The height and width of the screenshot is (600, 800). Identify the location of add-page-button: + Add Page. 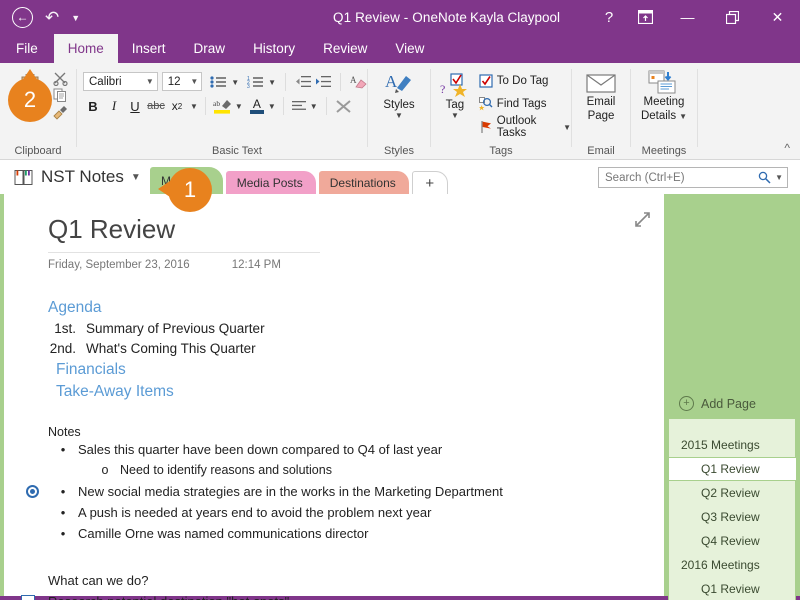
(732, 403).